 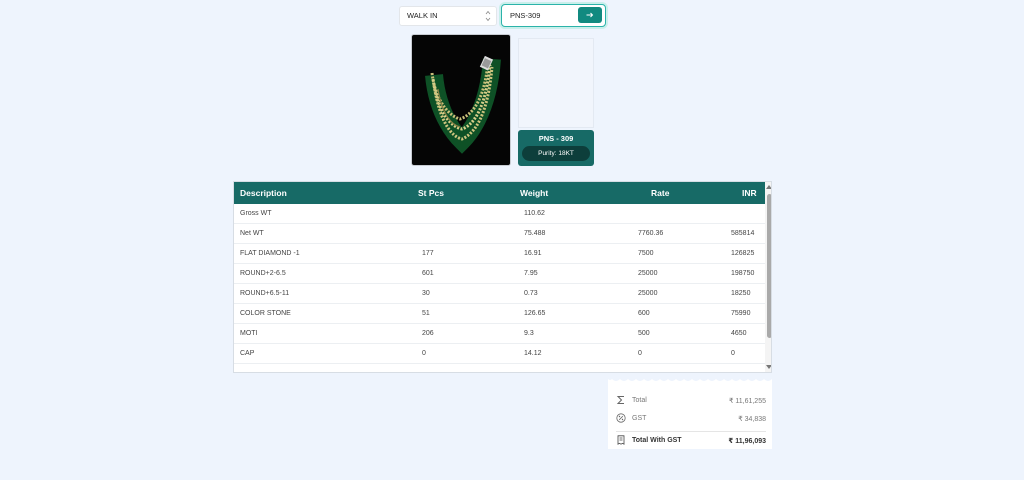 What do you see at coordinates (448, 16) in the screenshot?
I see `customer-type-select: WALK IN` at bounding box center [448, 16].